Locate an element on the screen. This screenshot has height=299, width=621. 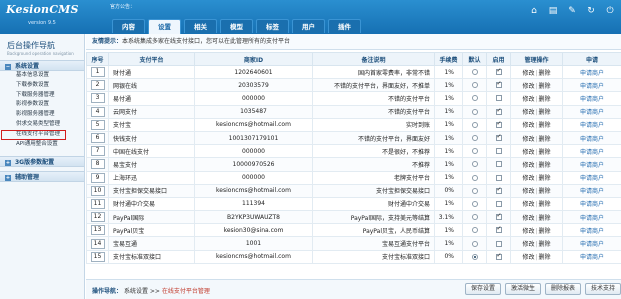
sidebar-section-1: − 系统设置 is located at coordinates (42, 65).